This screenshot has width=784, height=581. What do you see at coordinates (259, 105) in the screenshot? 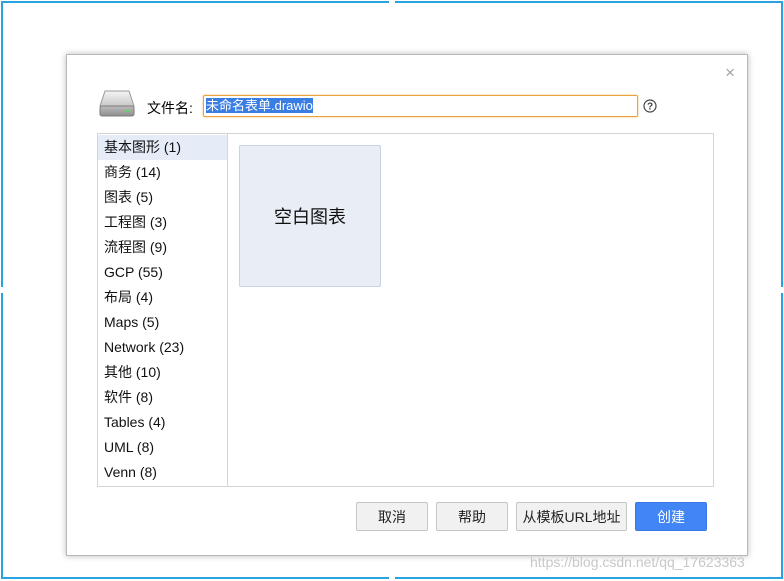
I see `filename-value: 未命名表单.drawio` at bounding box center [259, 105].